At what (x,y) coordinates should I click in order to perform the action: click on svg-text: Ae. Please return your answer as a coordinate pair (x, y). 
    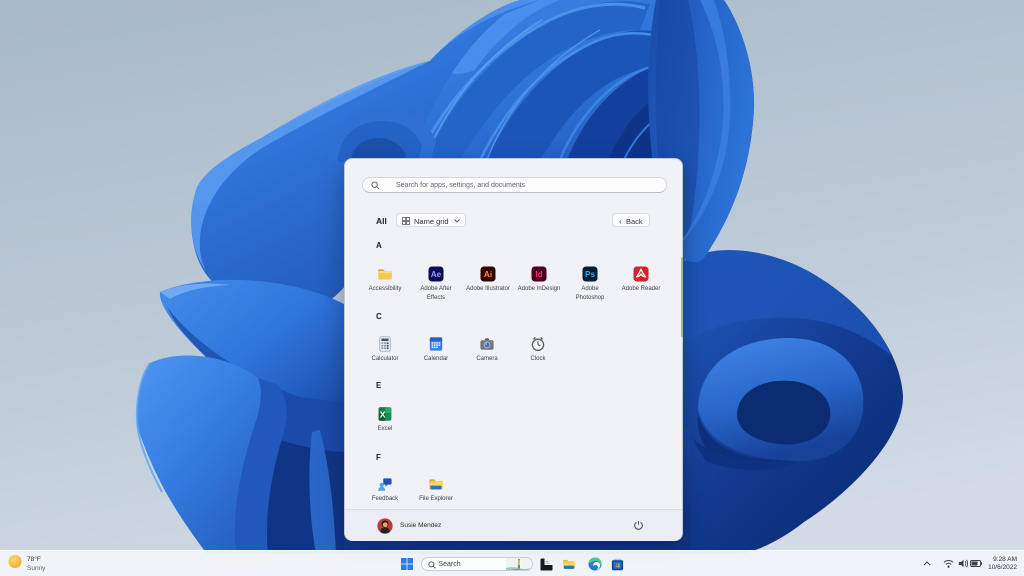
    Looking at the image, I should click on (436, 274).